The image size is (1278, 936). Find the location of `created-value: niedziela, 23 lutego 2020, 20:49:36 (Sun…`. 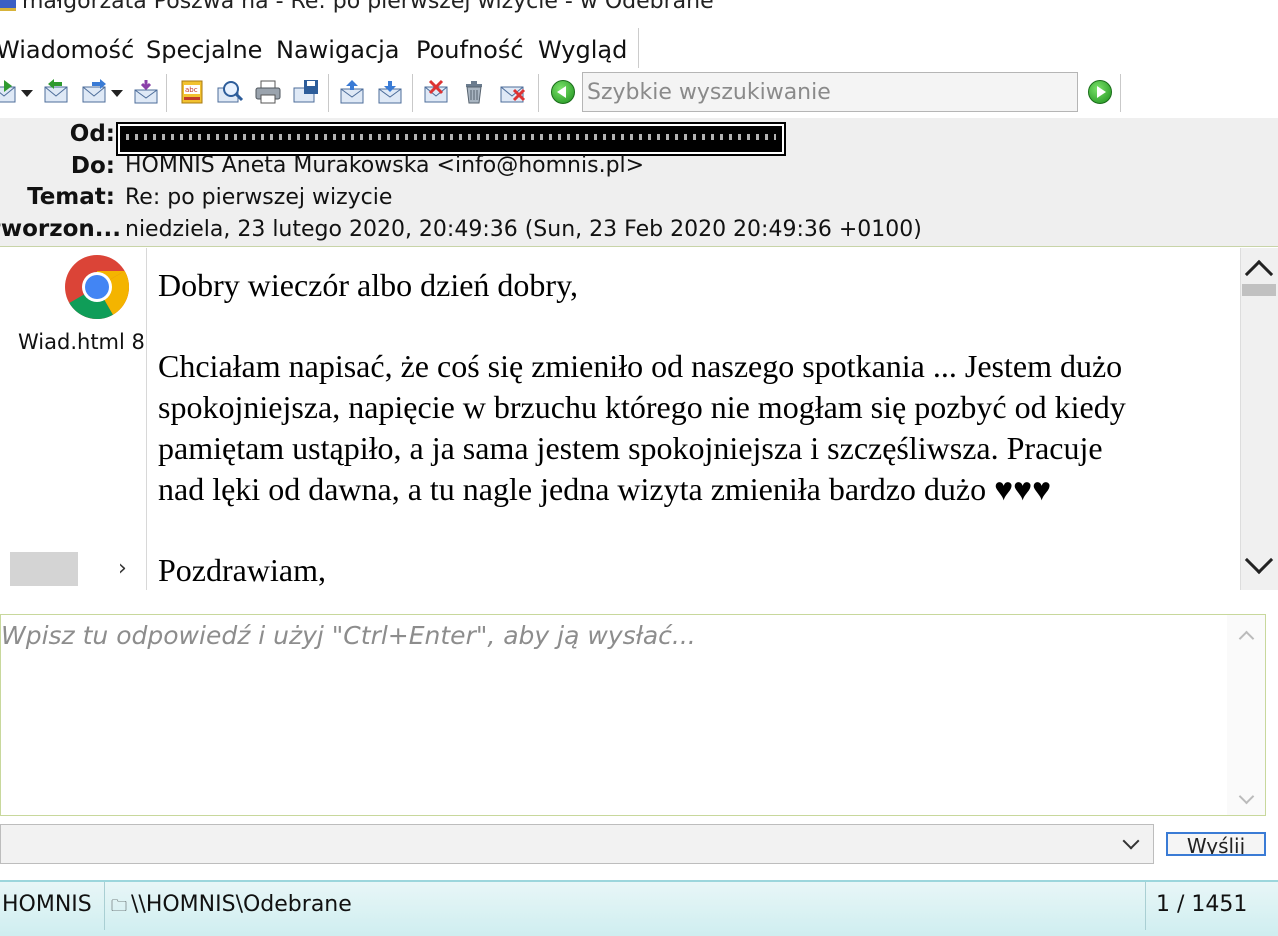

created-value: niedziela, 23 lutego 2020, 20:49:36 (Sun… is located at coordinates (523, 229).